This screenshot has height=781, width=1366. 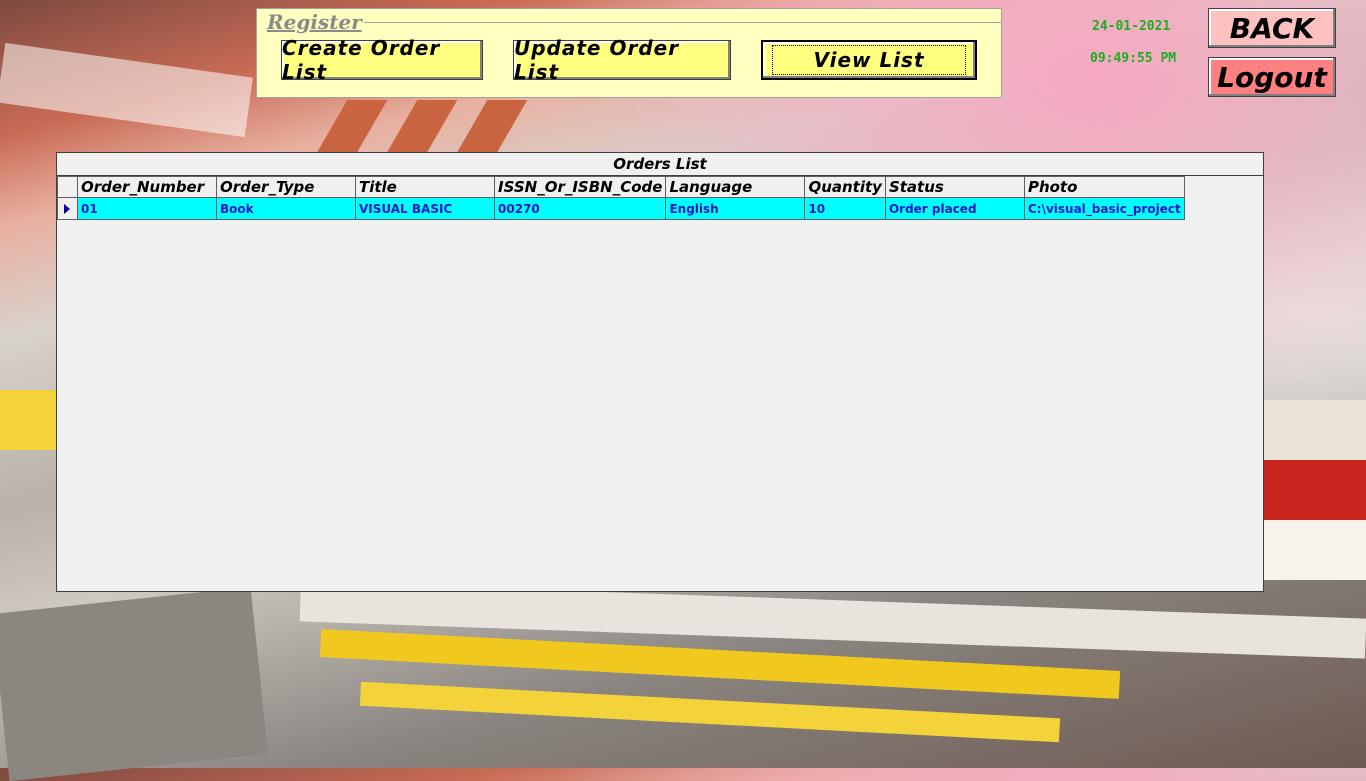 I want to click on column-header: ISSN_Or_ISBN_Code, so click(x=580, y=187).